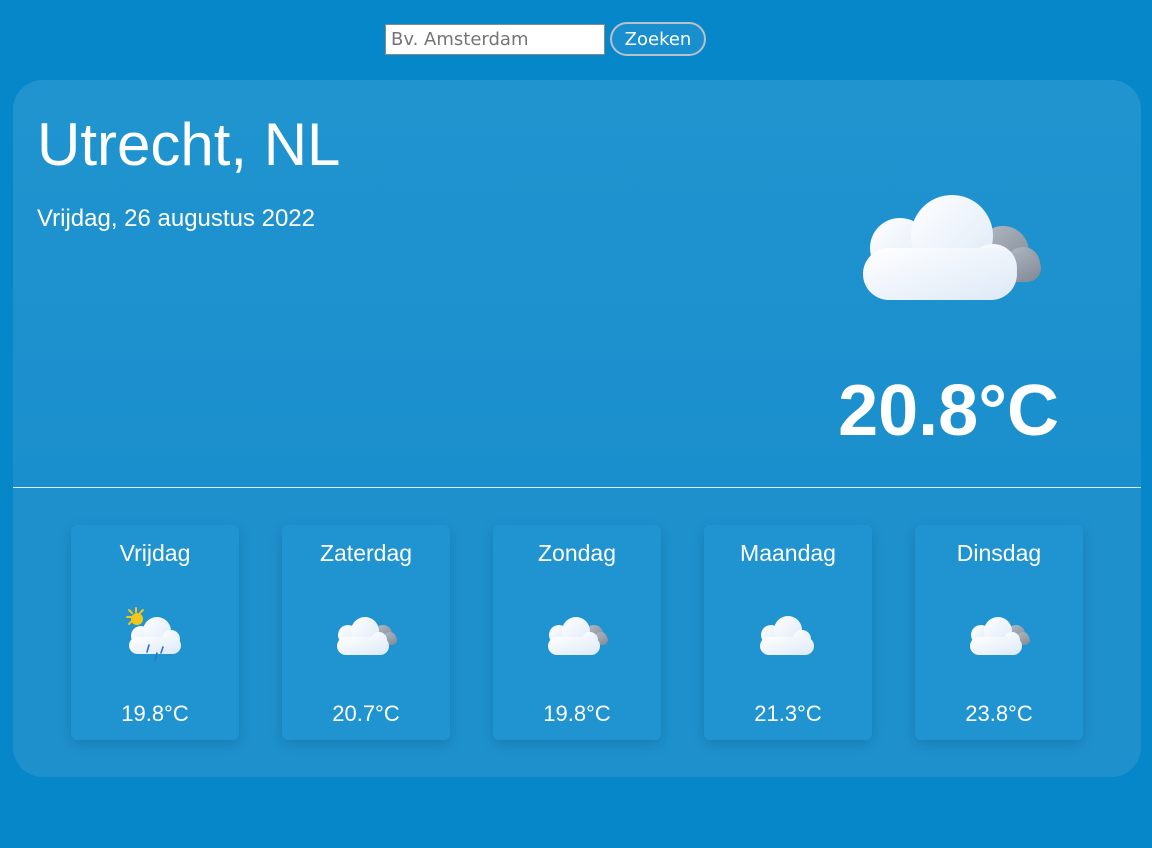  Describe the element at coordinates (155, 553) in the screenshot. I see `forecast-day: Vrijdag` at that location.